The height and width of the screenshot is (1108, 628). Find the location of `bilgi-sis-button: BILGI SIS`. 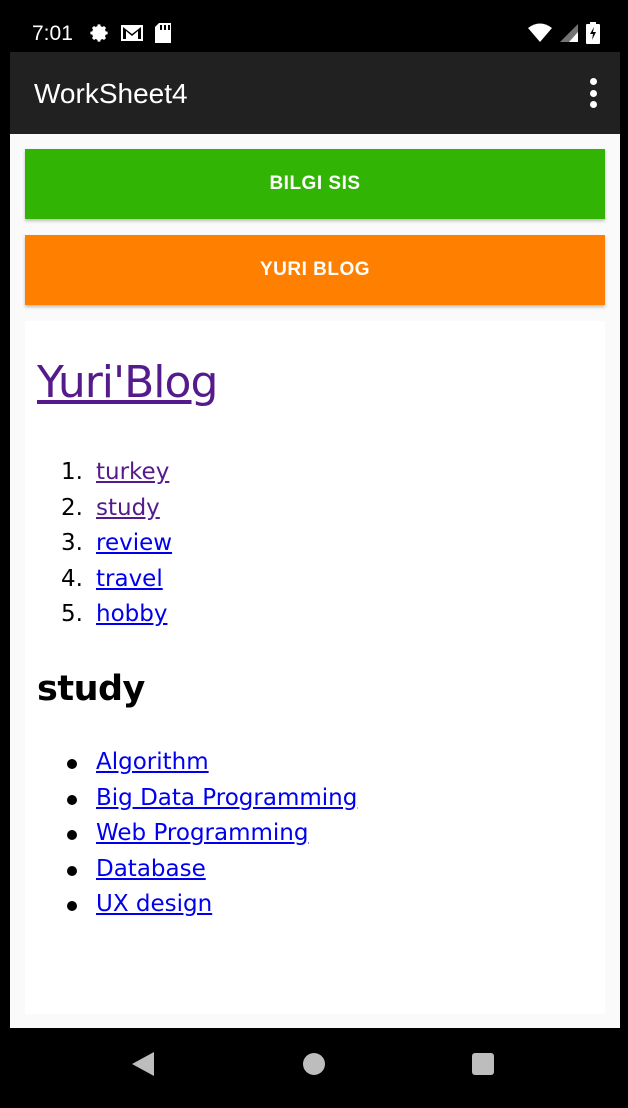

bilgi-sis-button: BILGI SIS is located at coordinates (315, 184).